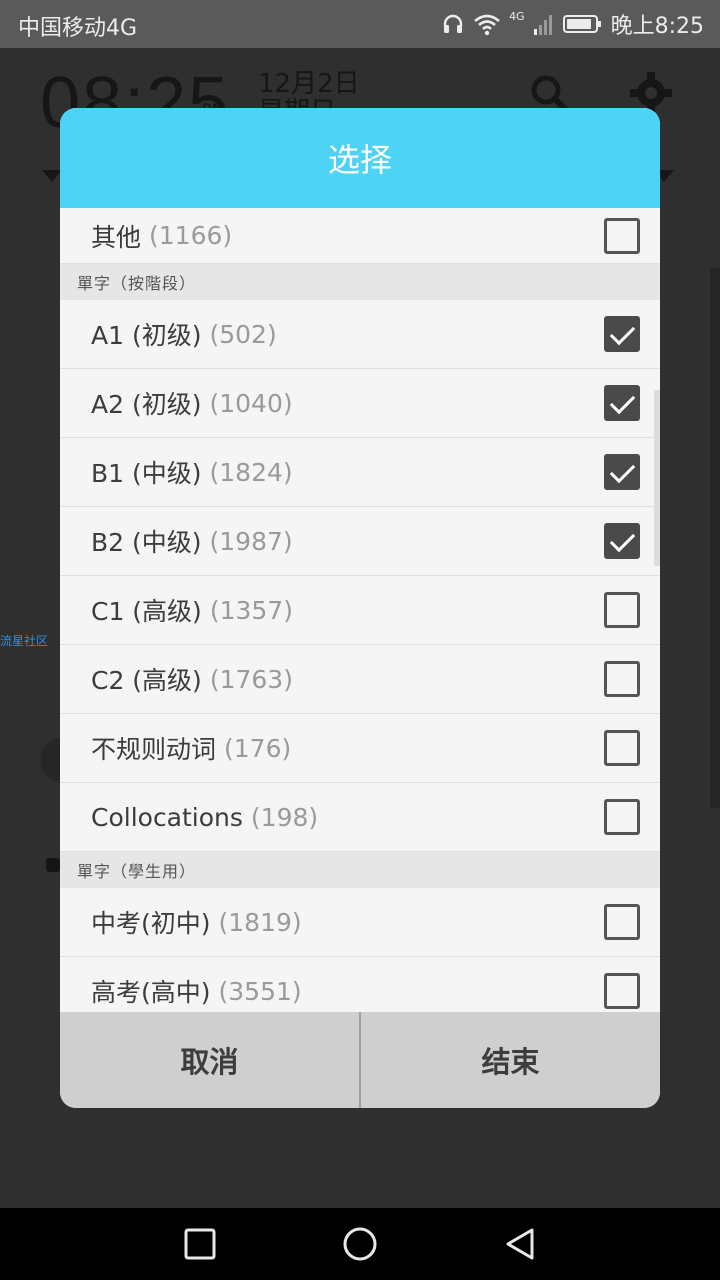 The height and width of the screenshot is (1280, 720). What do you see at coordinates (151, 992) in the screenshot?
I see `item-label: 高考(高中)` at bounding box center [151, 992].